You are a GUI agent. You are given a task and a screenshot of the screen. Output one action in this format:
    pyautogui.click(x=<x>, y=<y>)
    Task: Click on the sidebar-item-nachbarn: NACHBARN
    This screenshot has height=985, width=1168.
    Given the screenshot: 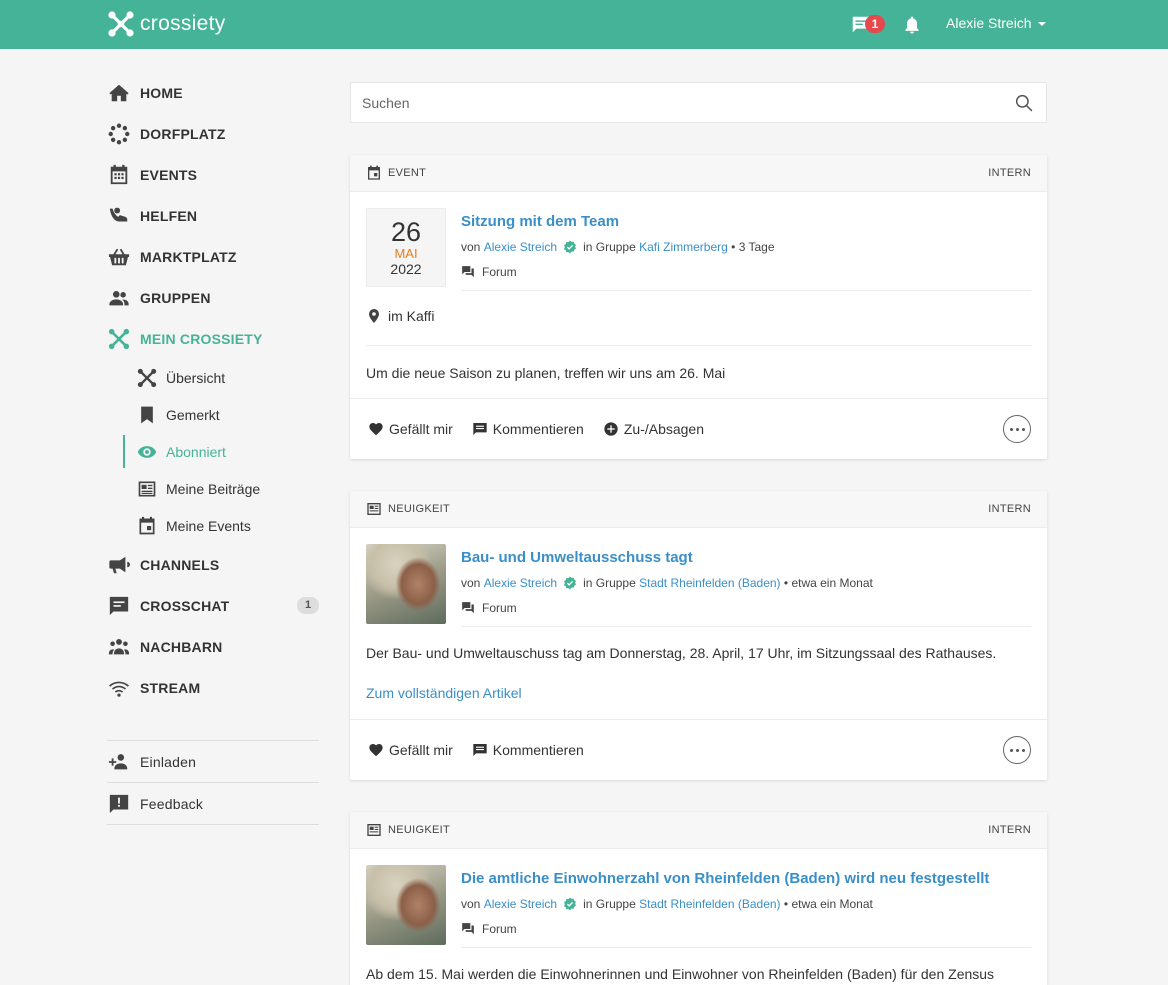 What is the action you would take?
    pyautogui.click(x=213, y=646)
    